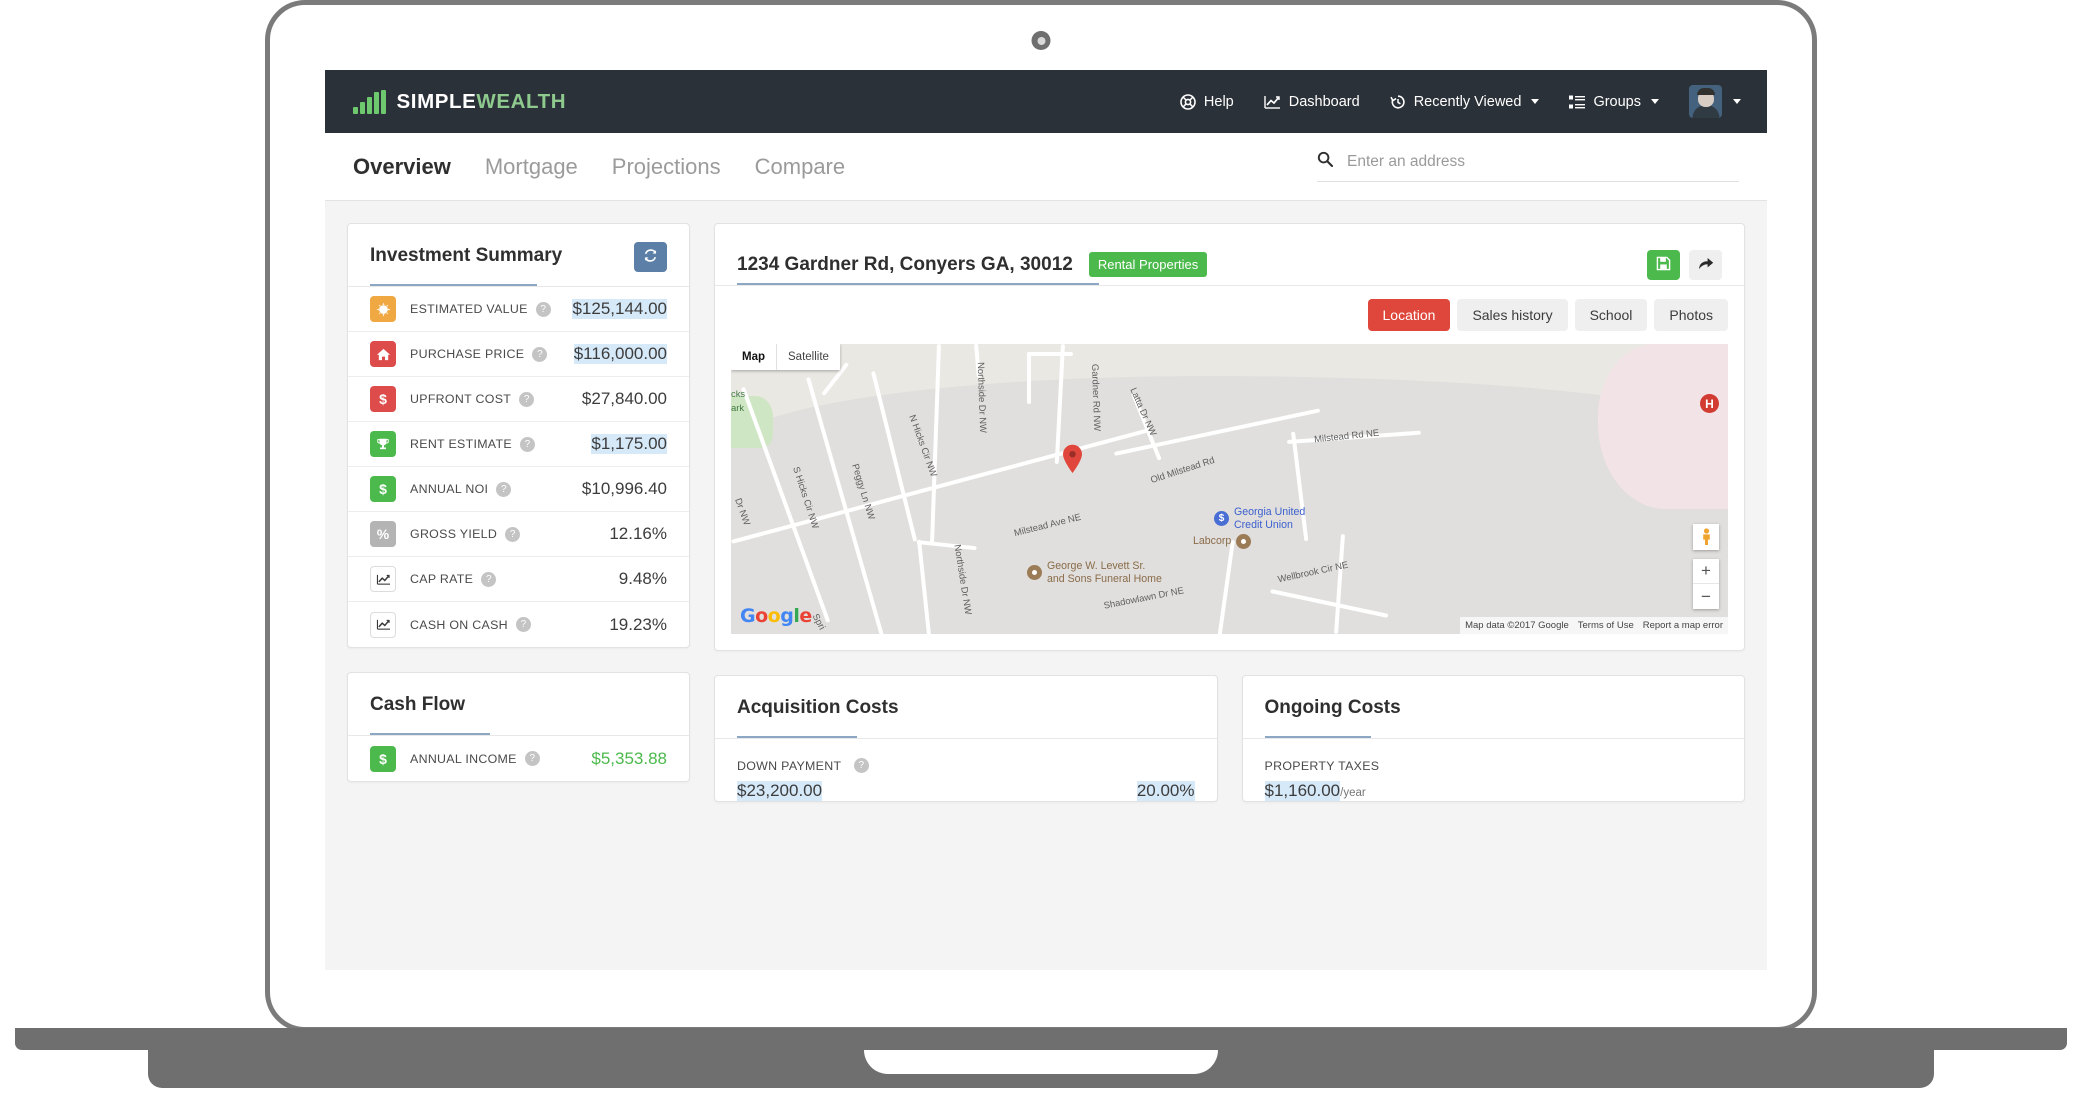 The image size is (2082, 1094). I want to click on cost-row-property-taxes: PROPERTY TAXES $1,160.00 /year, so click(1493, 779).